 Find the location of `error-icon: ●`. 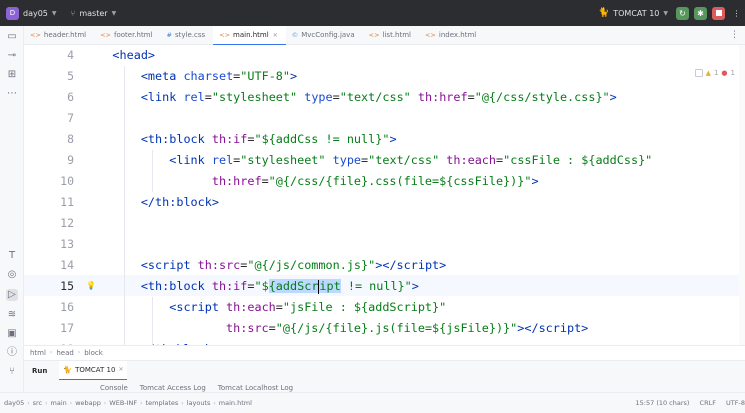

error-icon: ● is located at coordinates (724, 73).